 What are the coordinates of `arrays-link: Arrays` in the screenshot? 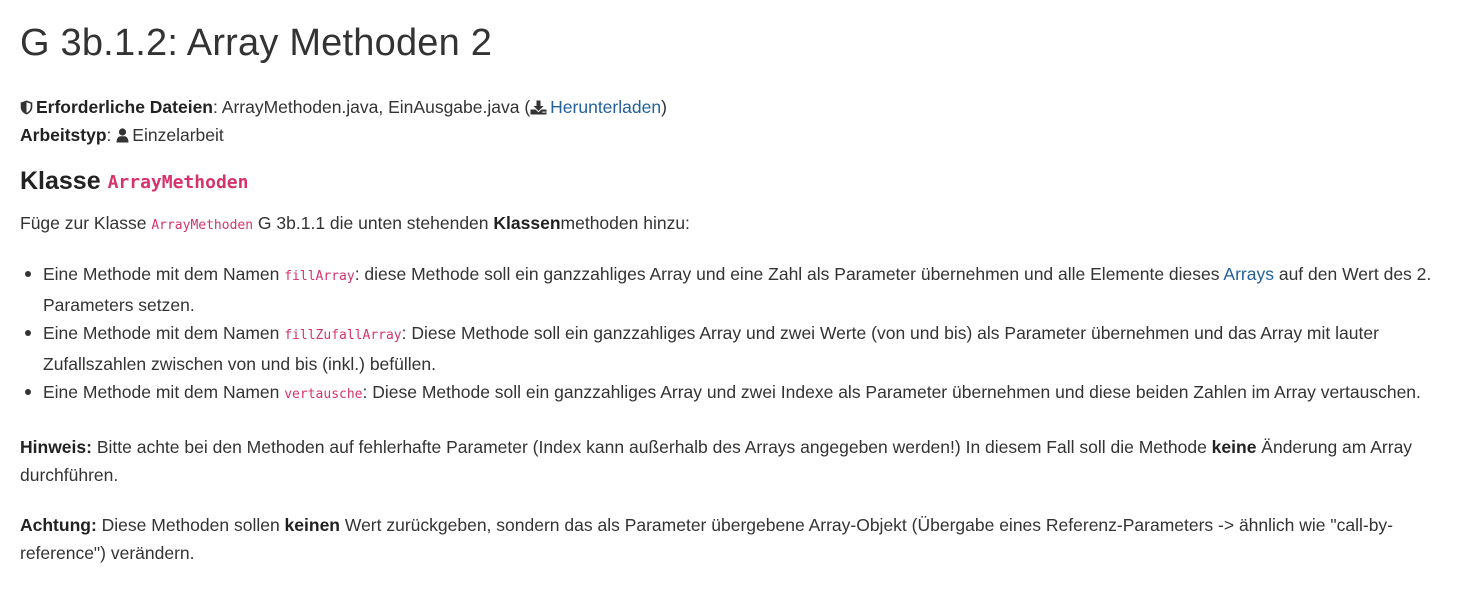 It's located at (1248, 274).